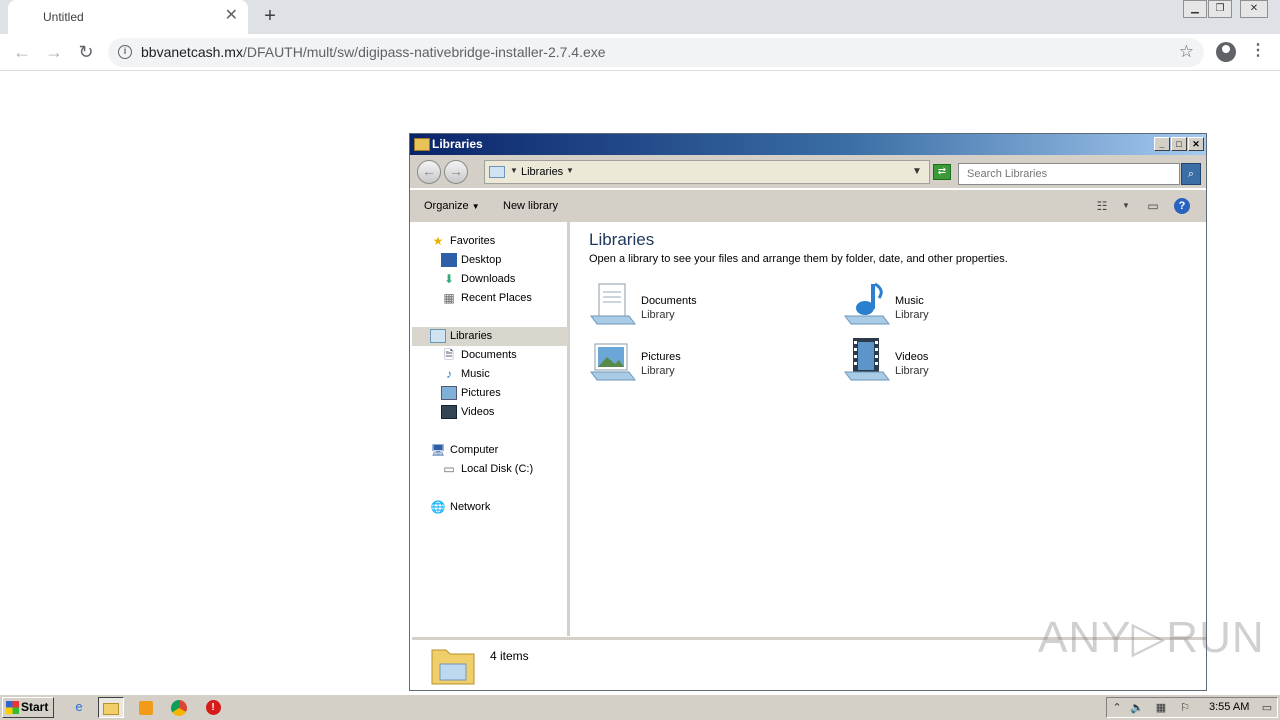 This screenshot has height=720, width=1280. What do you see at coordinates (640, 17) in the screenshot?
I see `browser-tabstrip: Untitled ✕ + ▁ ❐ ✕` at bounding box center [640, 17].